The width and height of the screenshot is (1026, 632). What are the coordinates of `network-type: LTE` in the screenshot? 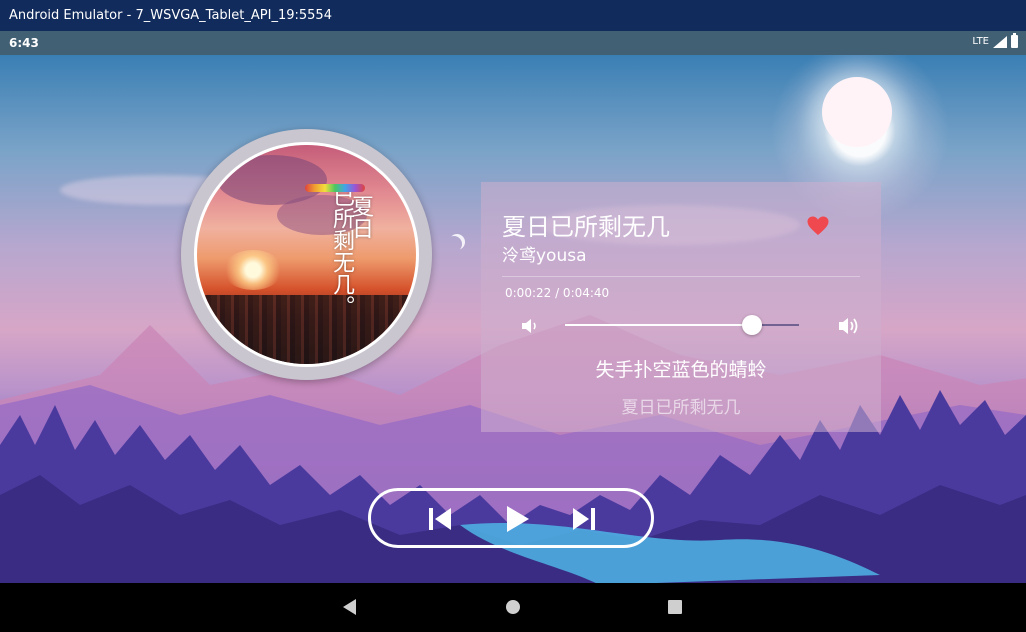 It's located at (980, 41).